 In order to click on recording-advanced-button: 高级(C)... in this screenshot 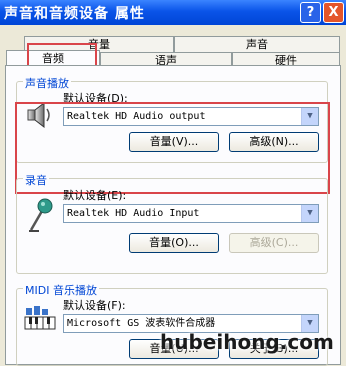, I will do `click(274, 243)`.